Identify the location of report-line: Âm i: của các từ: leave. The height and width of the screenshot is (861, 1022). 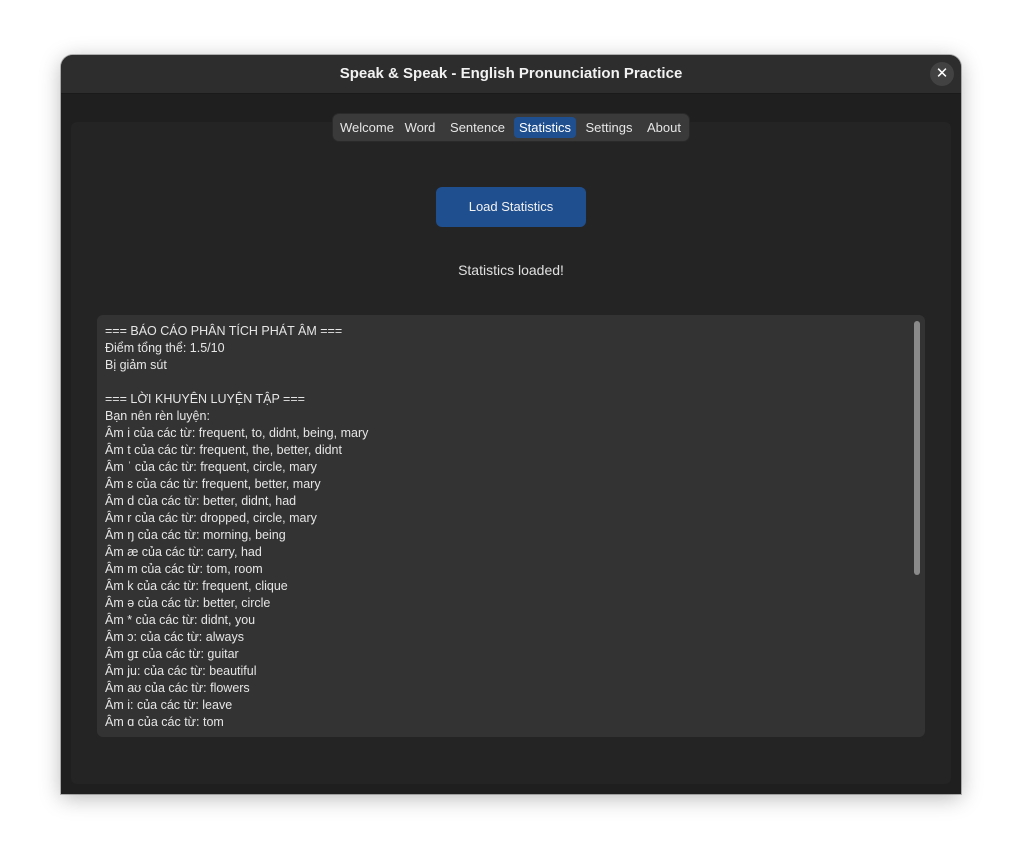
(169, 705).